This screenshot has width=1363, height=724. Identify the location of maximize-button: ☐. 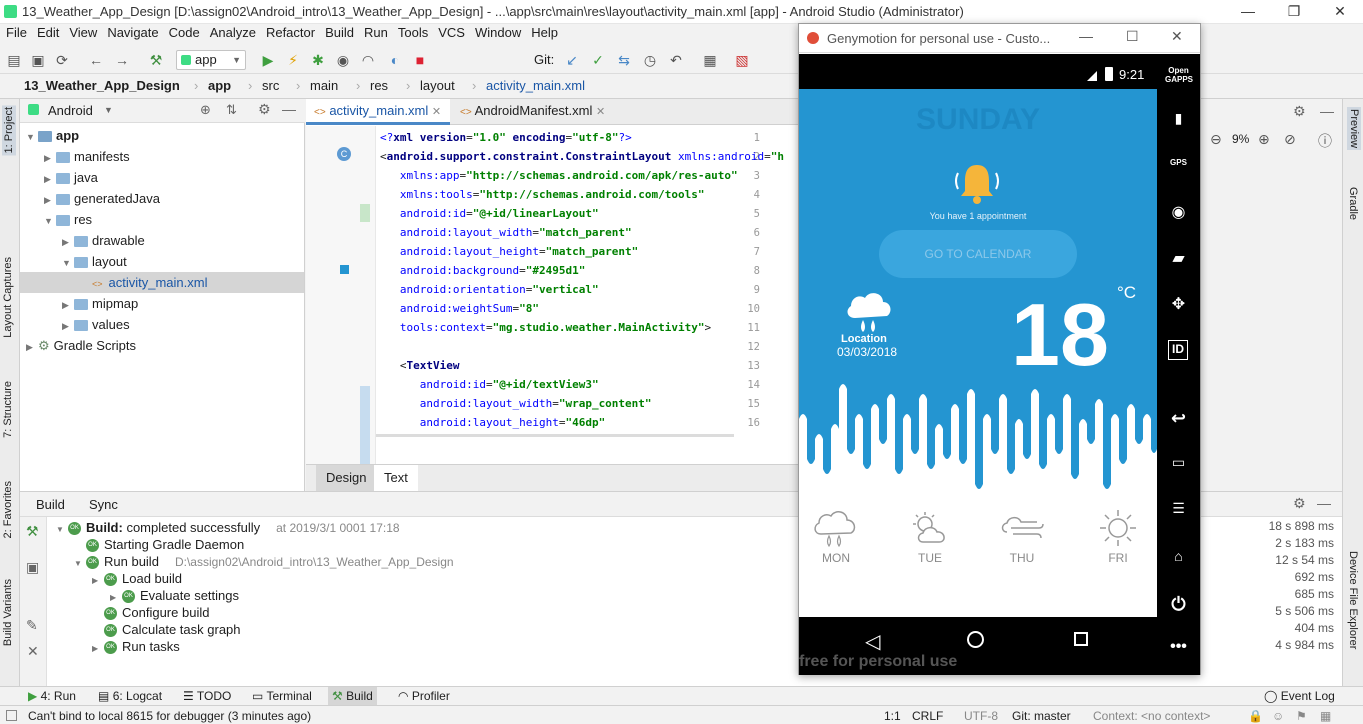
(1132, 36).